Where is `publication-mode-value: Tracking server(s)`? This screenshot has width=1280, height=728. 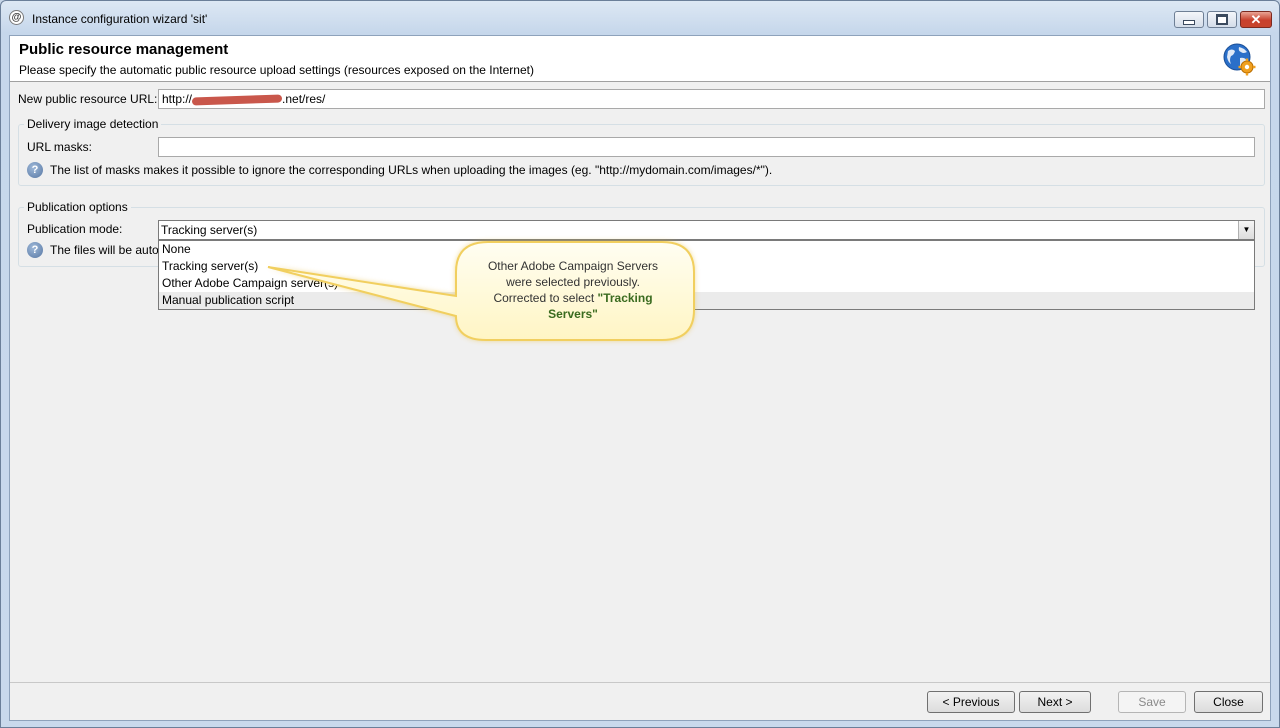 publication-mode-value: Tracking server(s) is located at coordinates (209, 230).